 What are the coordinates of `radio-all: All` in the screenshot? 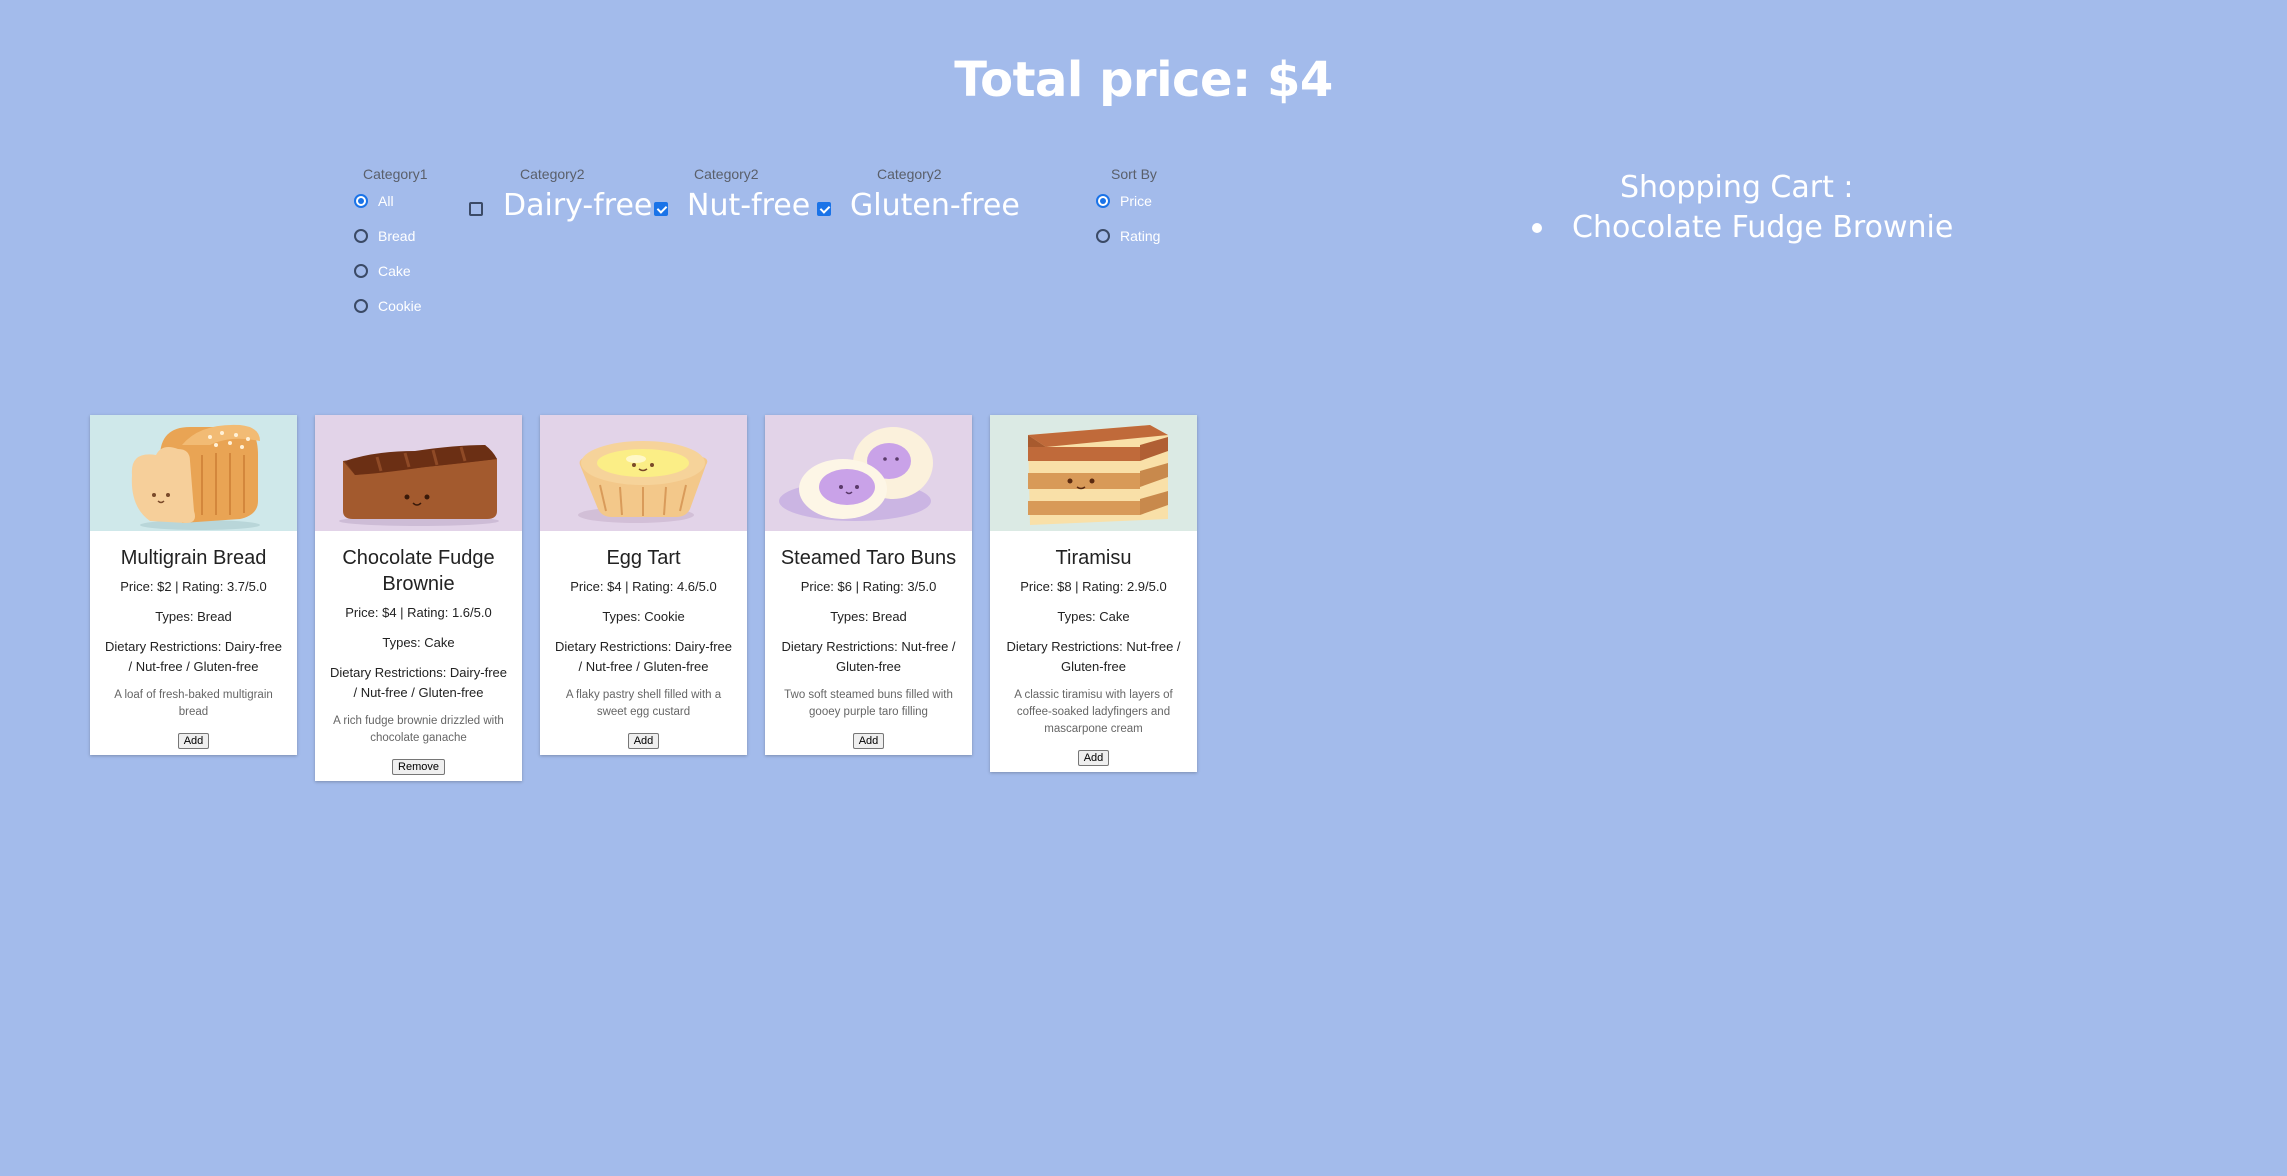 It's located at (374, 201).